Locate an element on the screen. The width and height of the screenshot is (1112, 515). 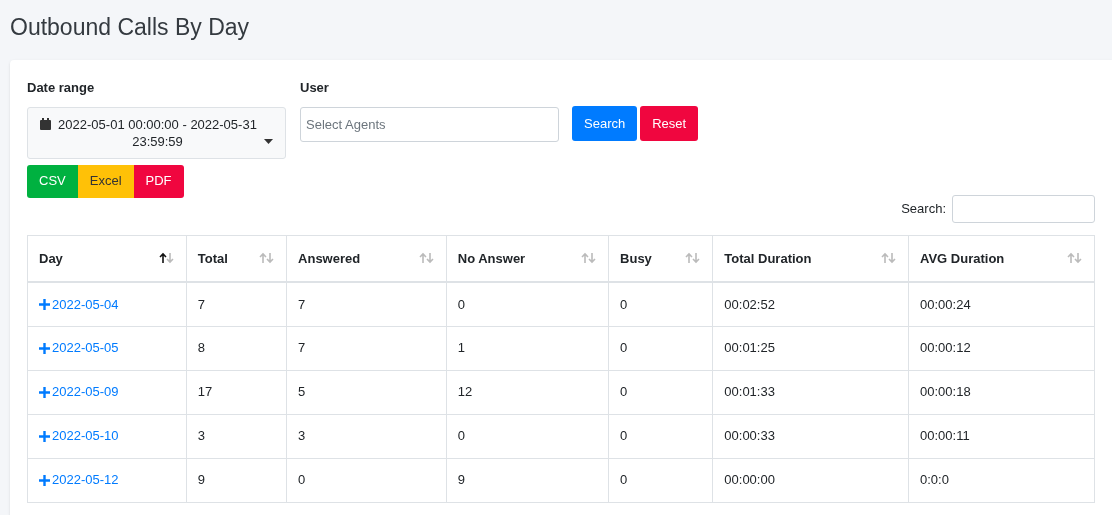
table-cell: 00:02:52 is located at coordinates (810, 304).